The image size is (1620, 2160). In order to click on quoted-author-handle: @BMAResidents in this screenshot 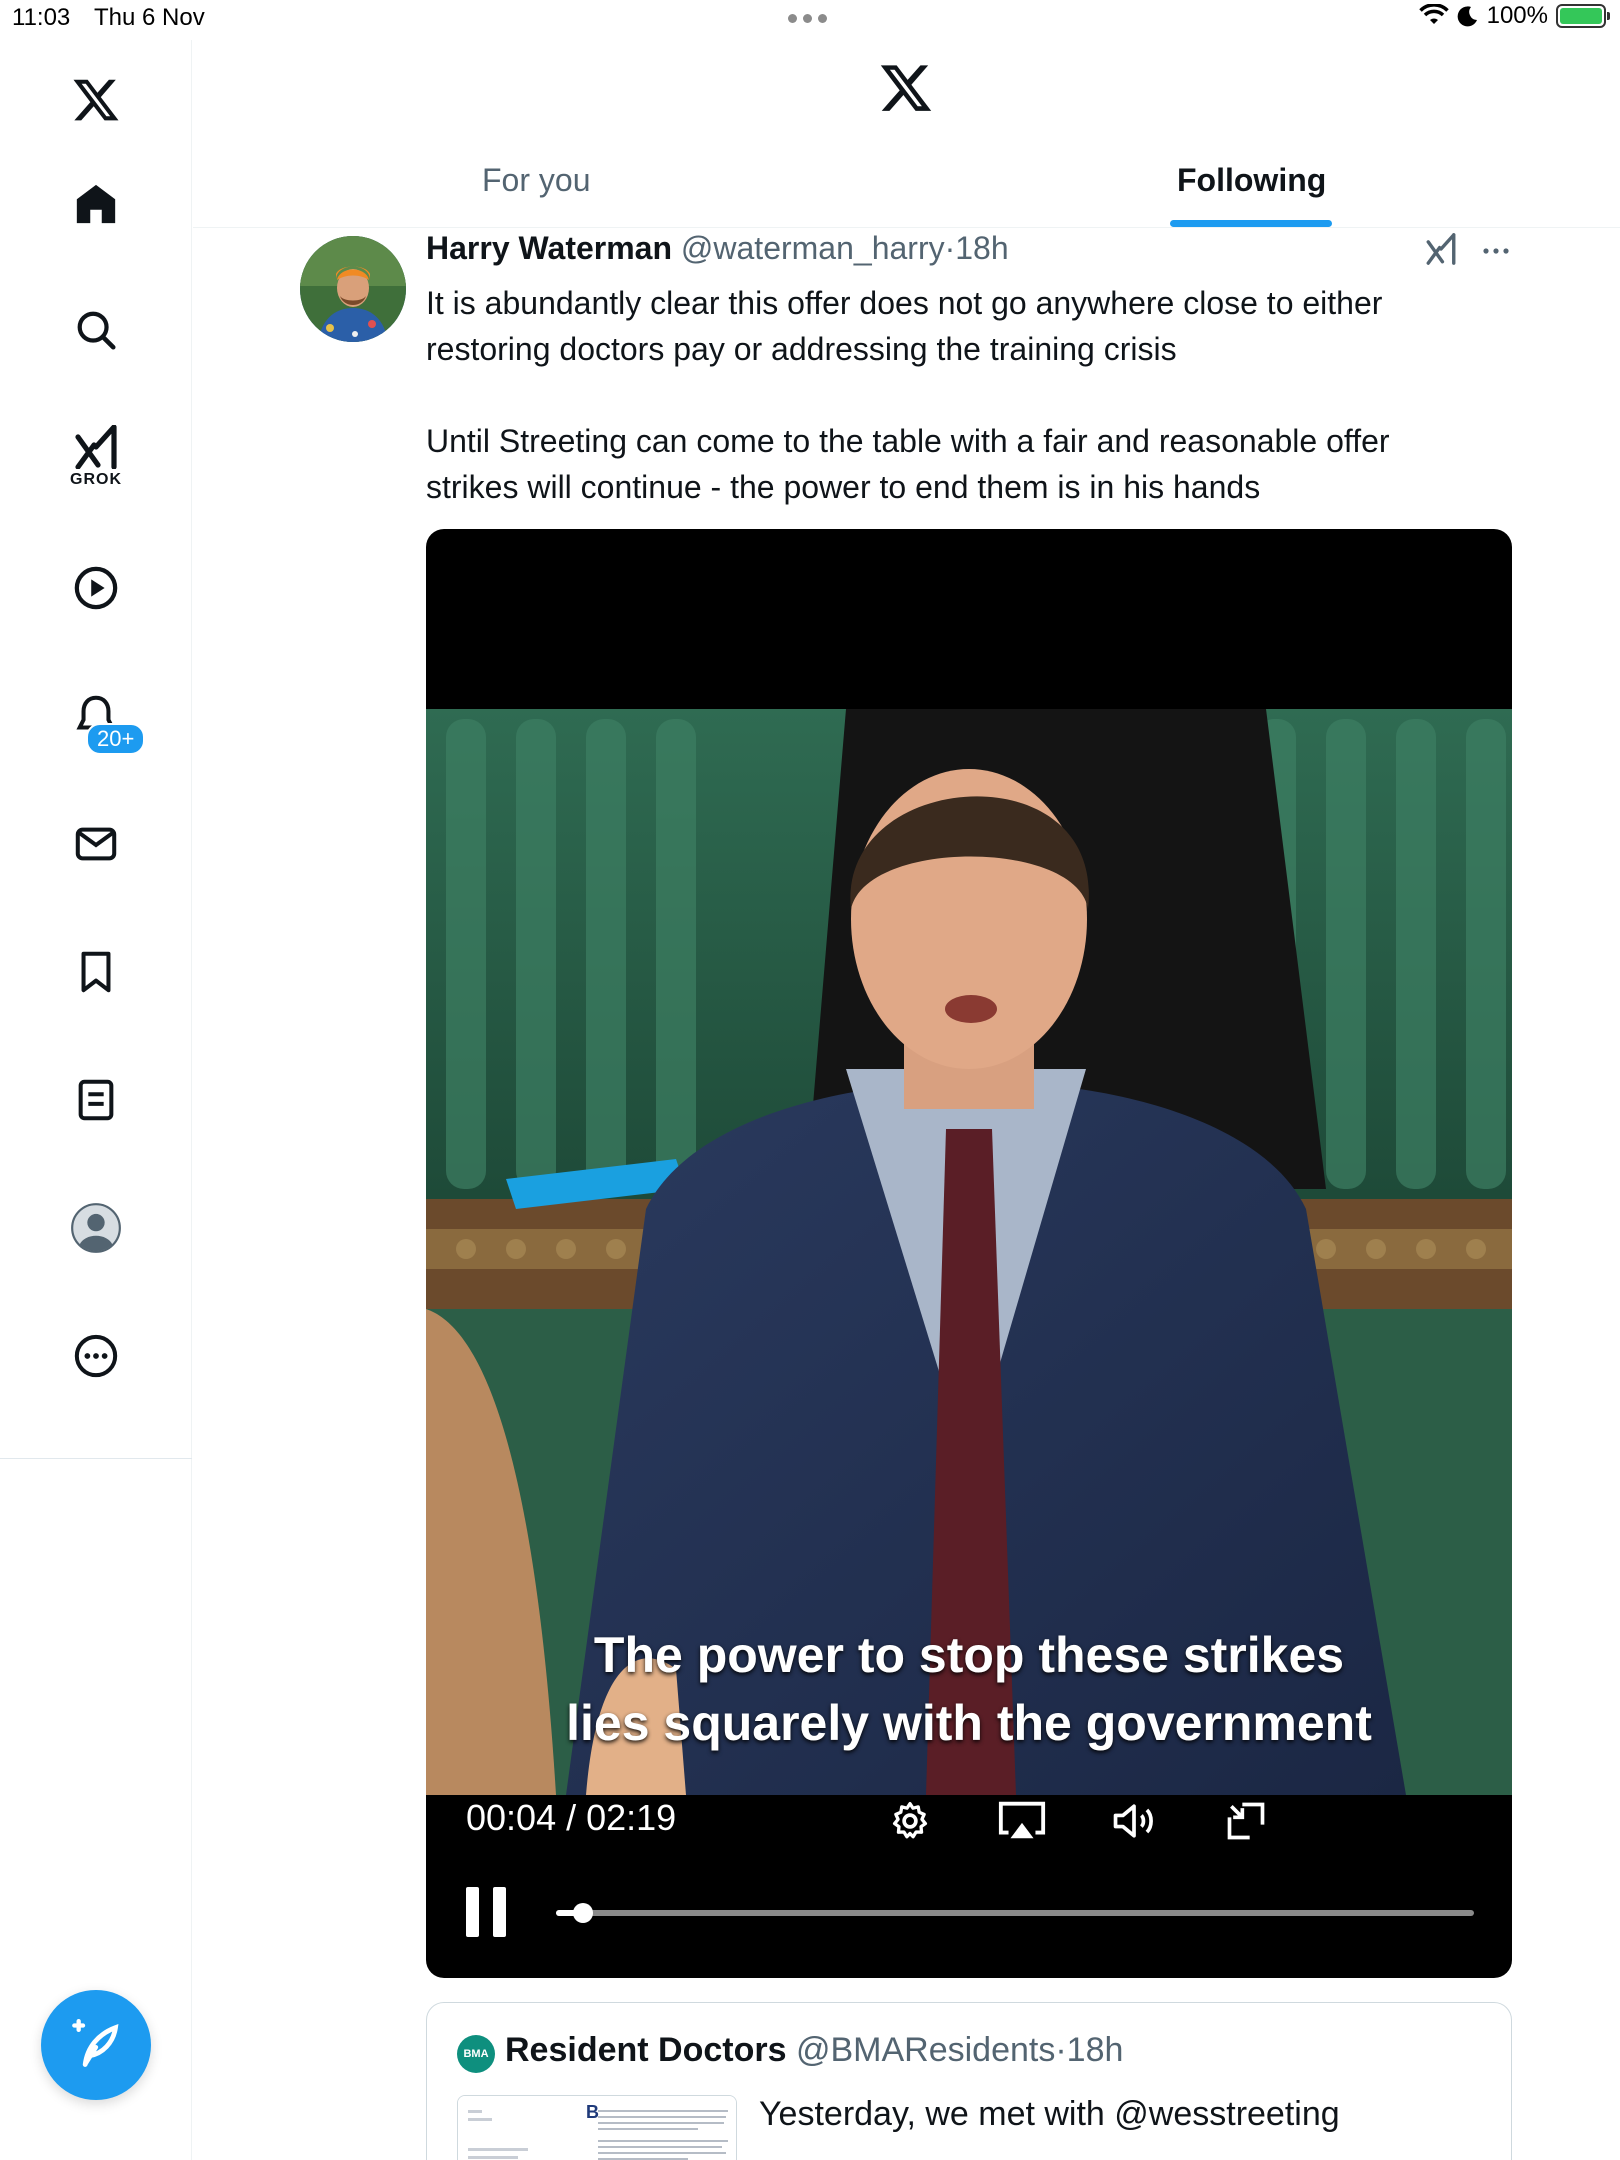, I will do `click(925, 2050)`.